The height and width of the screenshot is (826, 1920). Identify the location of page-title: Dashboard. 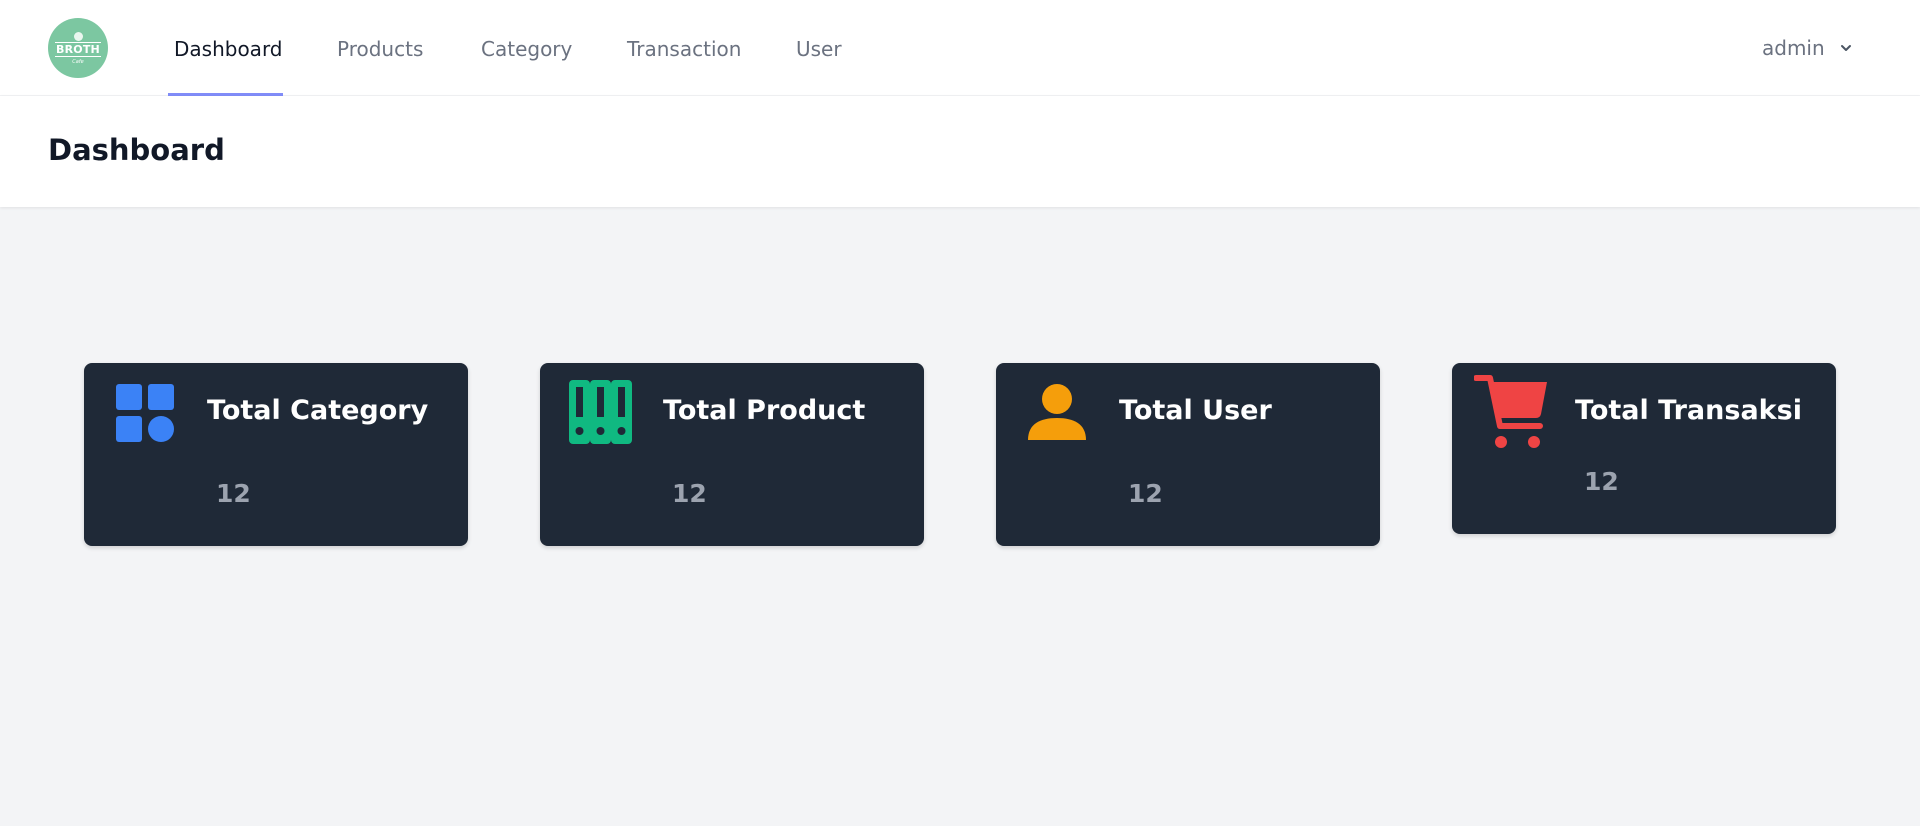
(136, 150).